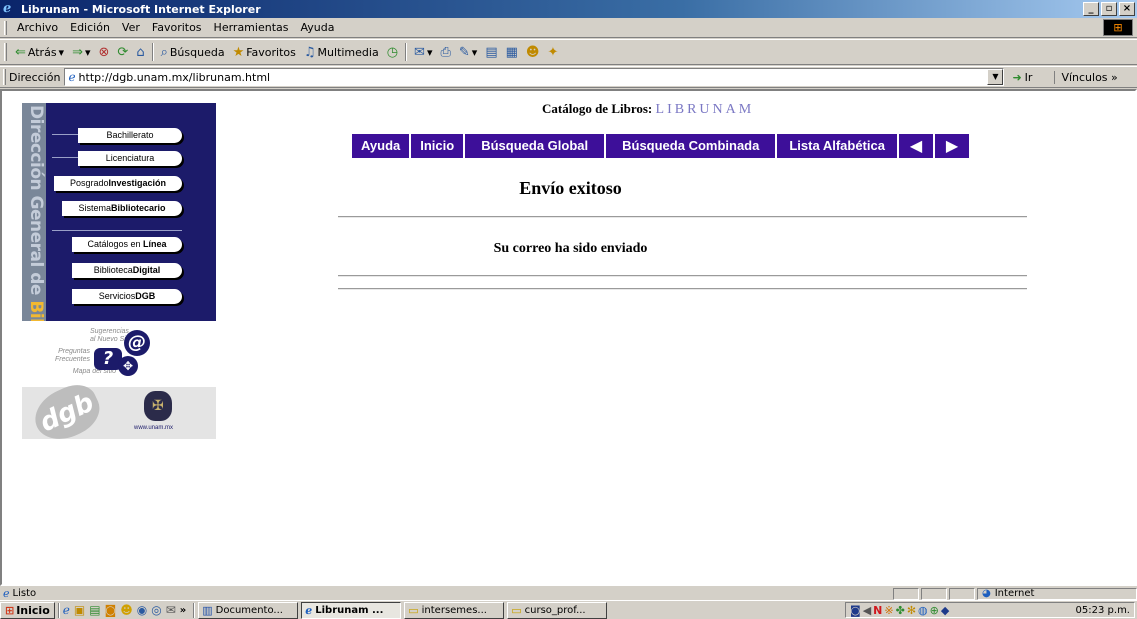 Image resolution: width=1137 pixels, height=619 pixels. I want to click on address-dropdown-button: ▼, so click(995, 77).